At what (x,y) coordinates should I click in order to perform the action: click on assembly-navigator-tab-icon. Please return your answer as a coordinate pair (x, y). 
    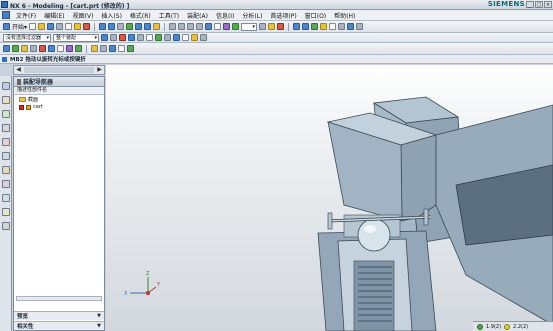
    Looking at the image, I should click on (6, 86).